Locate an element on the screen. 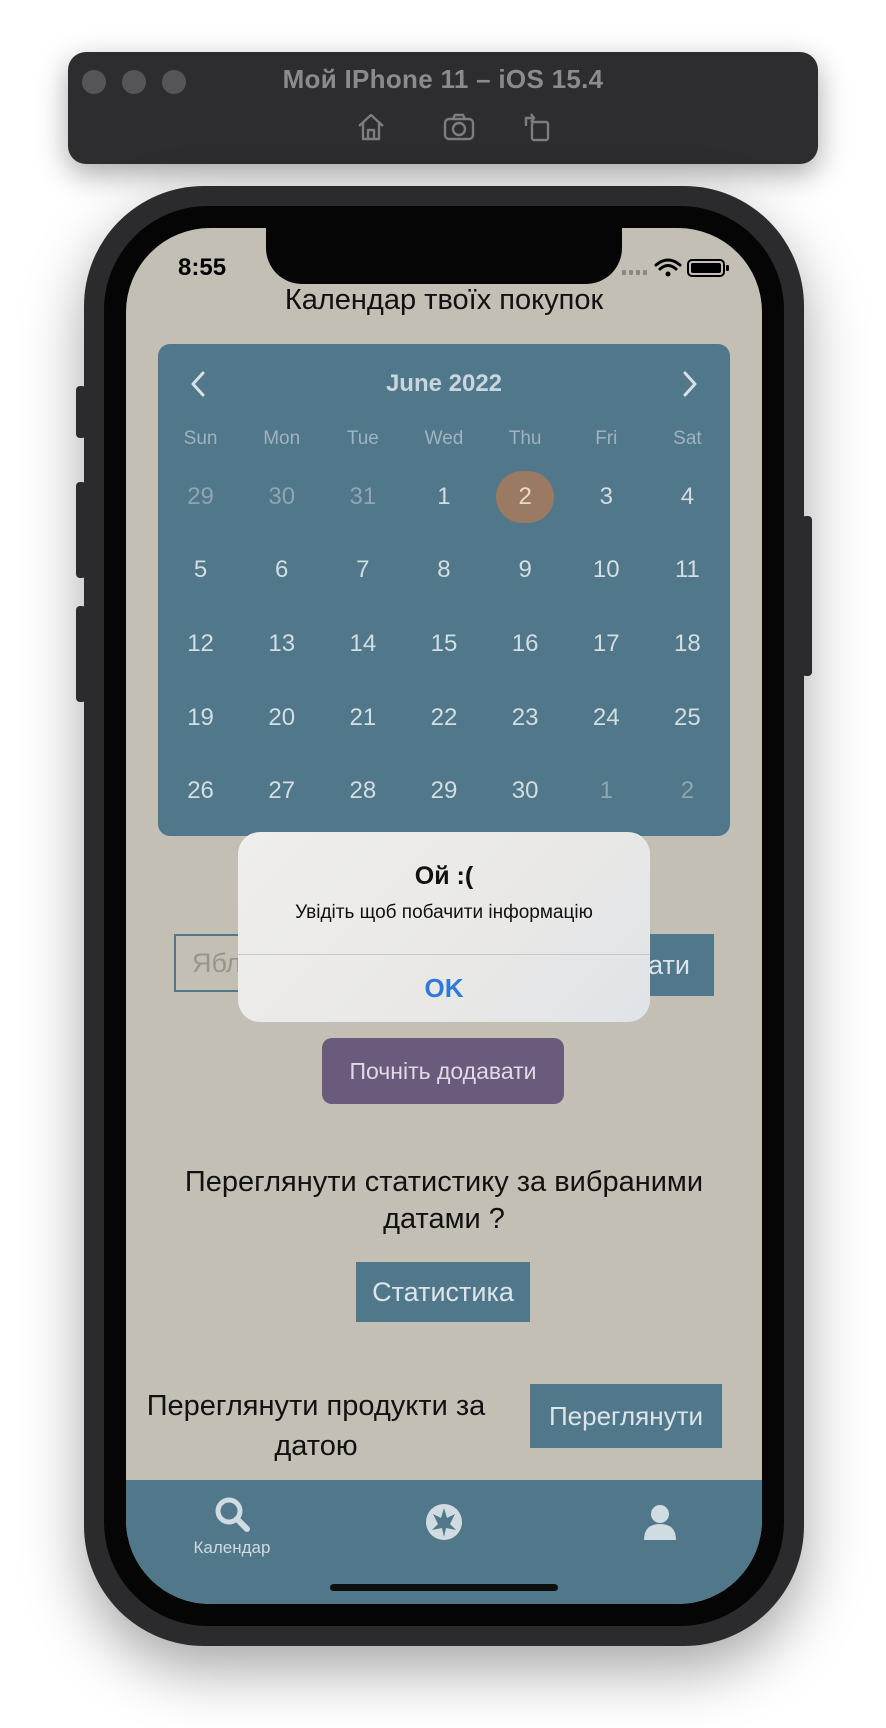 Image resolution: width=886 pixels, height=1728 pixels. calendar-day: 22 is located at coordinates (443, 718).